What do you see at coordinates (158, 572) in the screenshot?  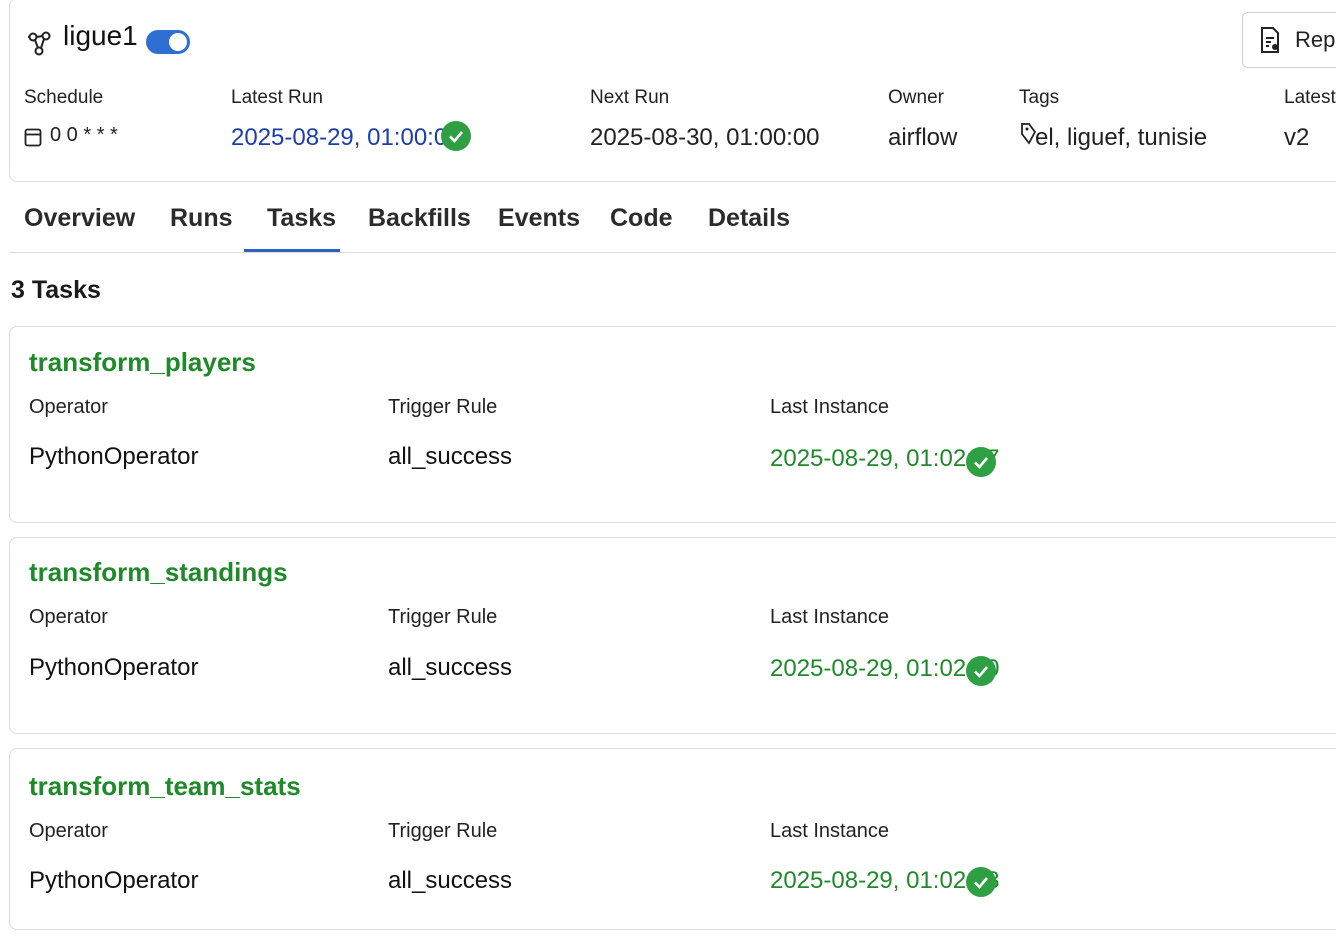 I see `task-name-link: transform_standings` at bounding box center [158, 572].